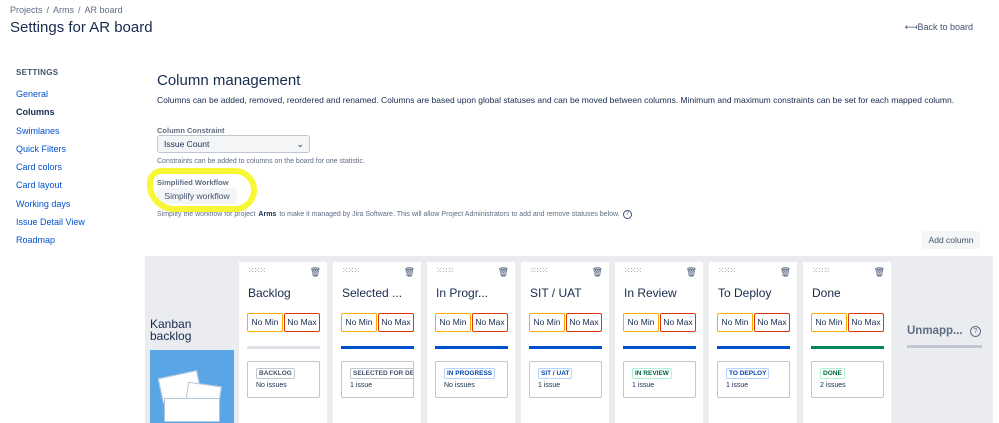 Image resolution: width=999 pixels, height=423 pixels. I want to click on breadcrumb-project: Arms, so click(63, 10).